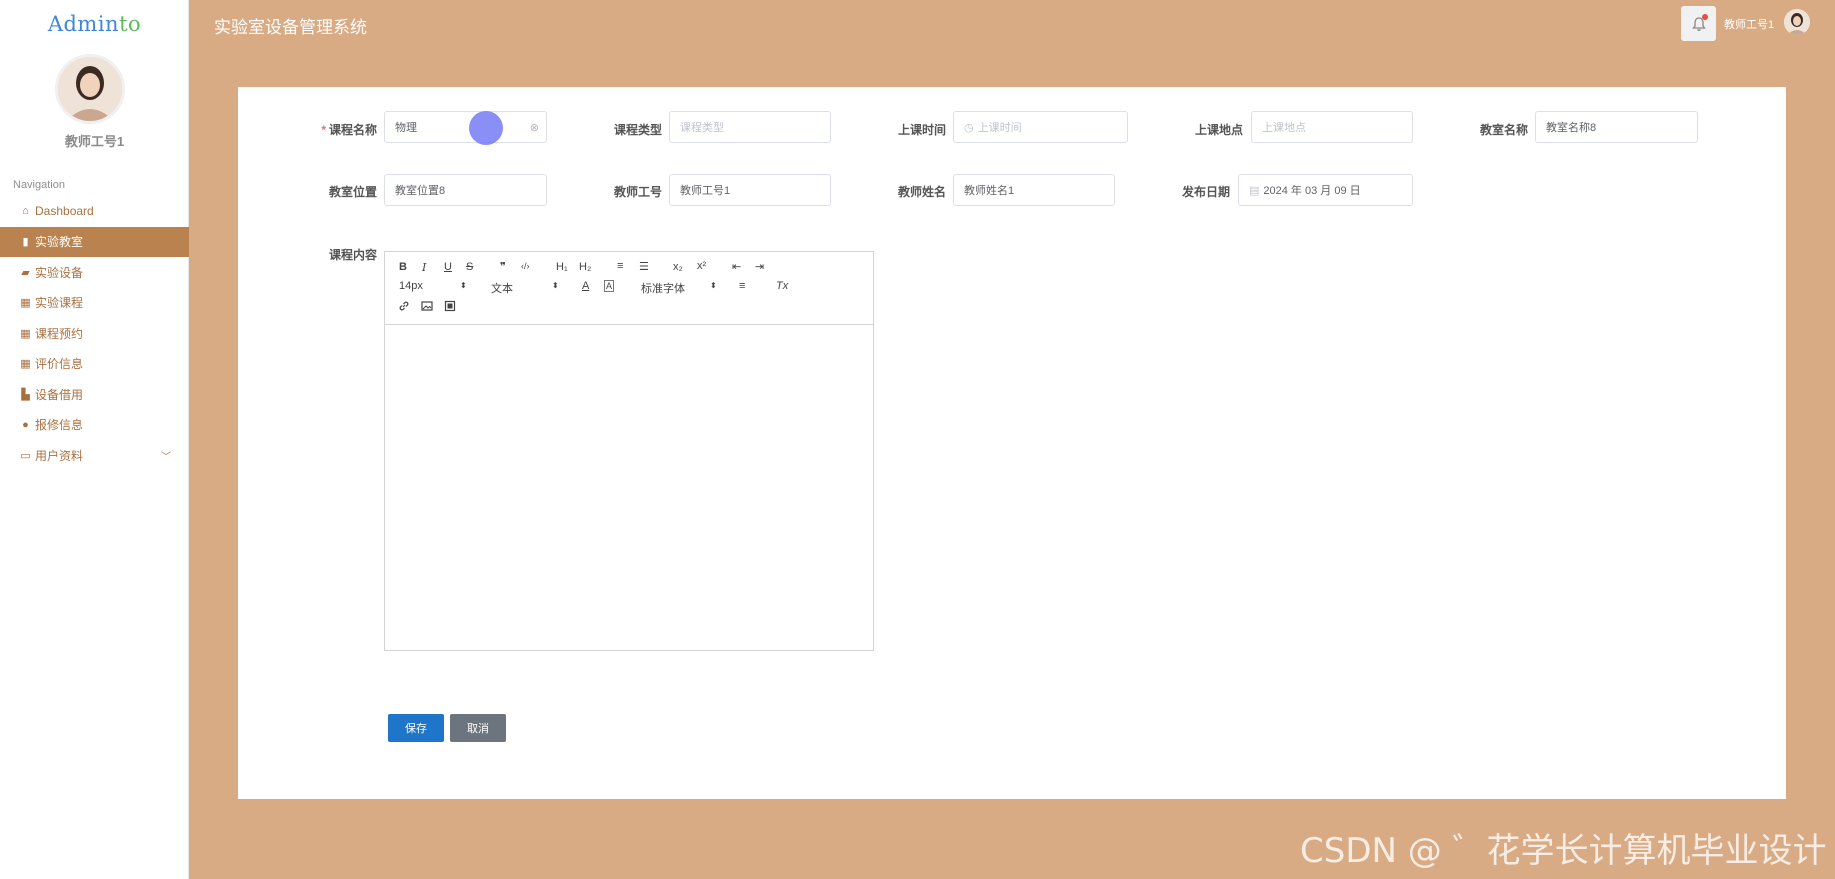  Describe the element at coordinates (59, 272) in the screenshot. I see `sidebar-item-label: 实验设备` at that location.